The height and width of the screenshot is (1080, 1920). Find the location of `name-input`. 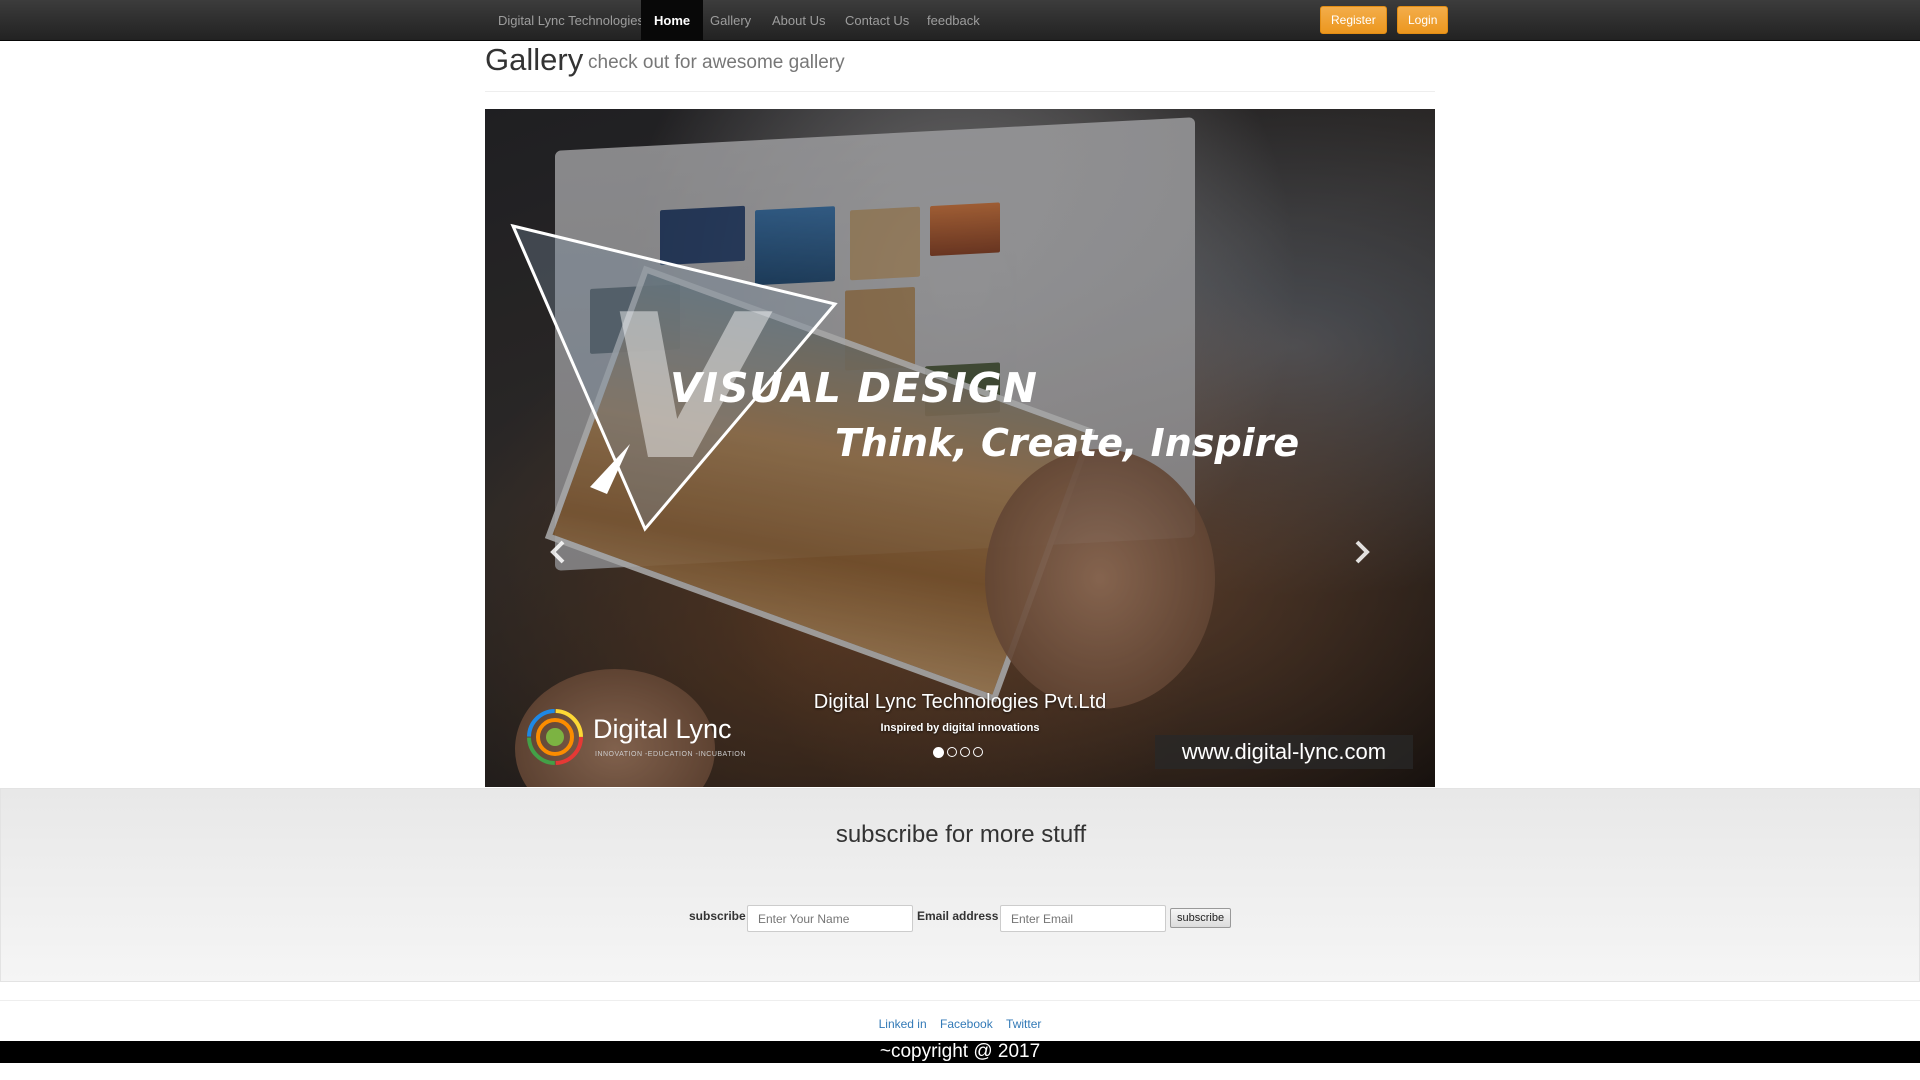

name-input is located at coordinates (830, 918).